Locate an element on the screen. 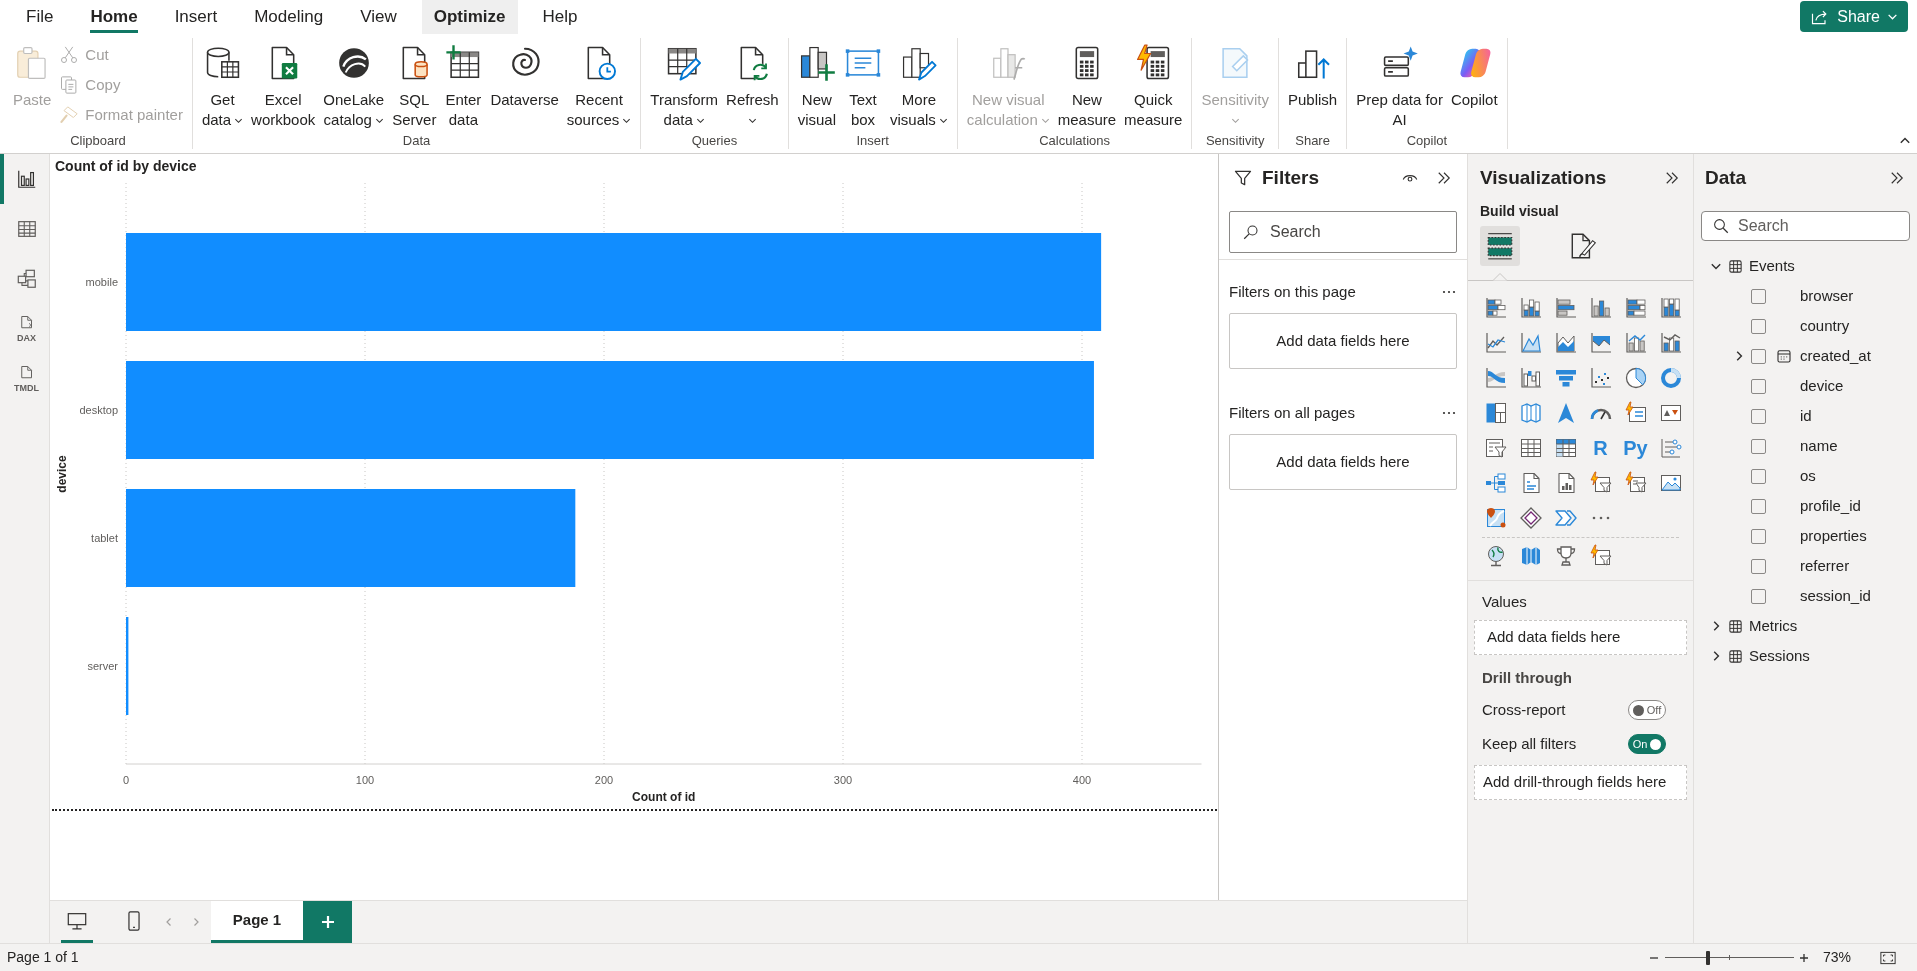 The image size is (1917, 971). menu-tab: File is located at coordinates (40, 17).